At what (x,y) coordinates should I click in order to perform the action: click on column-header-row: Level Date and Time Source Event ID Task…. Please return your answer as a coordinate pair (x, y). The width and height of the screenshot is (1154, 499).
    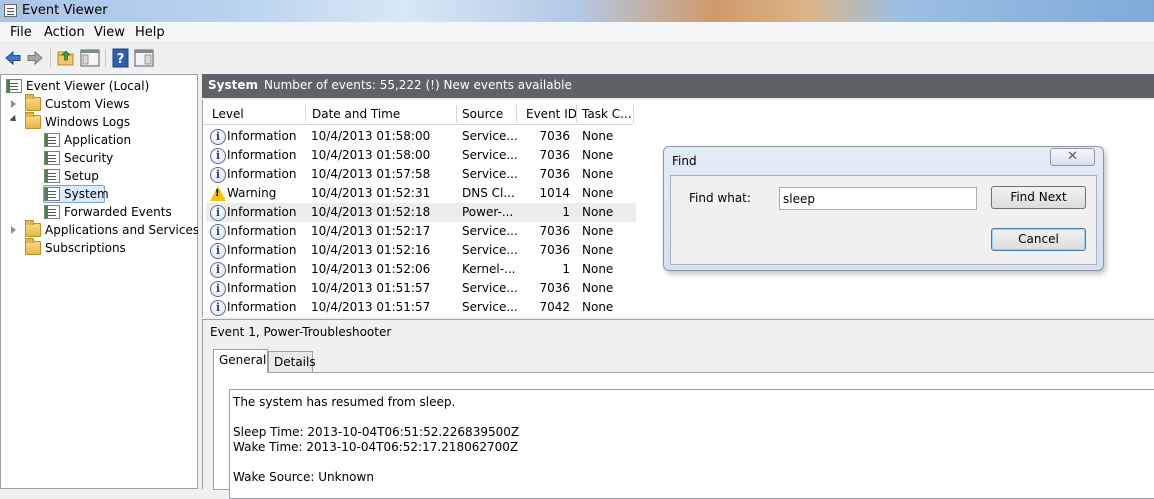
    Looking at the image, I should click on (418, 114).